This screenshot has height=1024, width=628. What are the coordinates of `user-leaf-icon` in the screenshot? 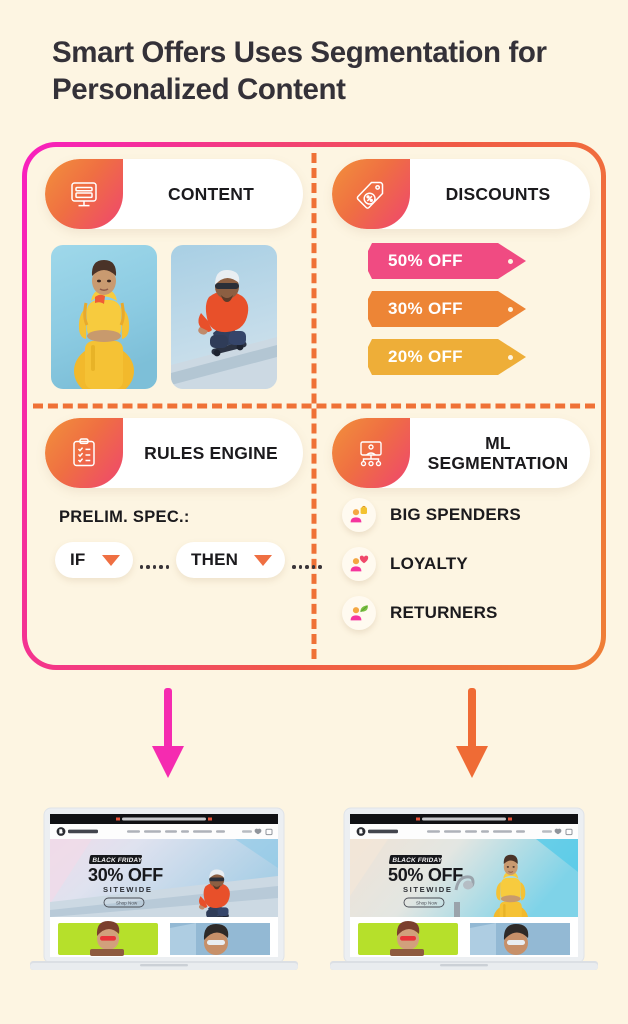 It's located at (359, 613).